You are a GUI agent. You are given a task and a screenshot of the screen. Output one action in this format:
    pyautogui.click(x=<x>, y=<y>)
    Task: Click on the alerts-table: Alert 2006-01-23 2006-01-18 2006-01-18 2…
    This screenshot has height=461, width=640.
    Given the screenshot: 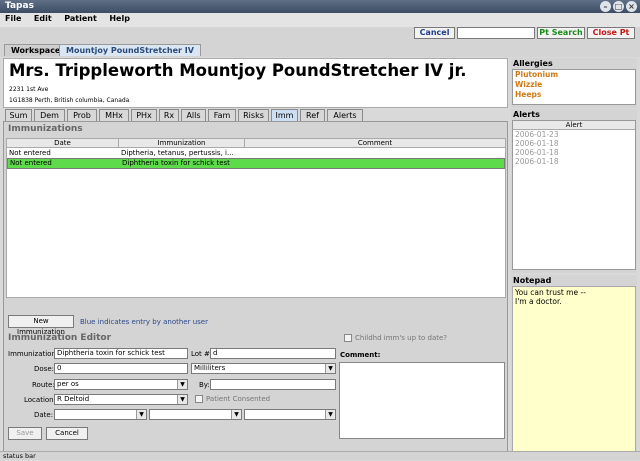 What is the action you would take?
    pyautogui.click(x=574, y=195)
    